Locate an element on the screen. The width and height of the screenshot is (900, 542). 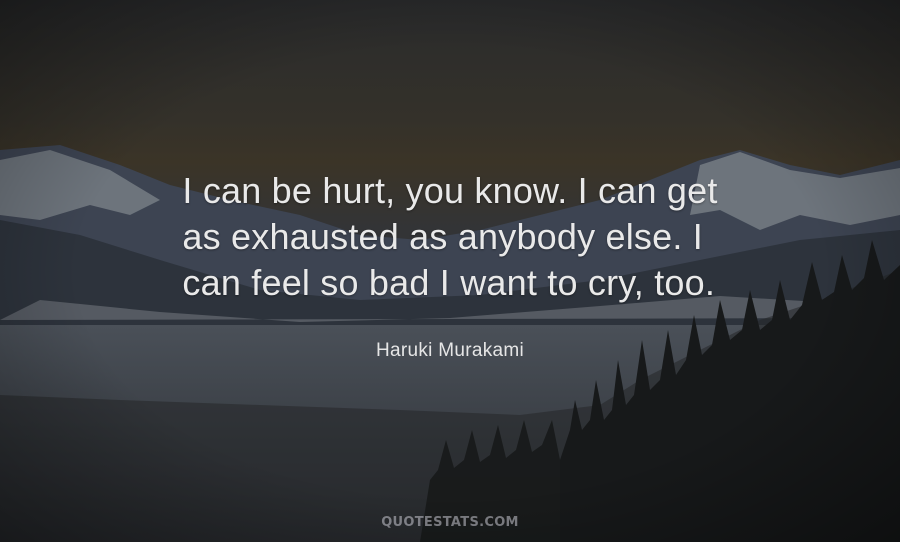
quote-author: Haruki Murakami is located at coordinates (450, 350).